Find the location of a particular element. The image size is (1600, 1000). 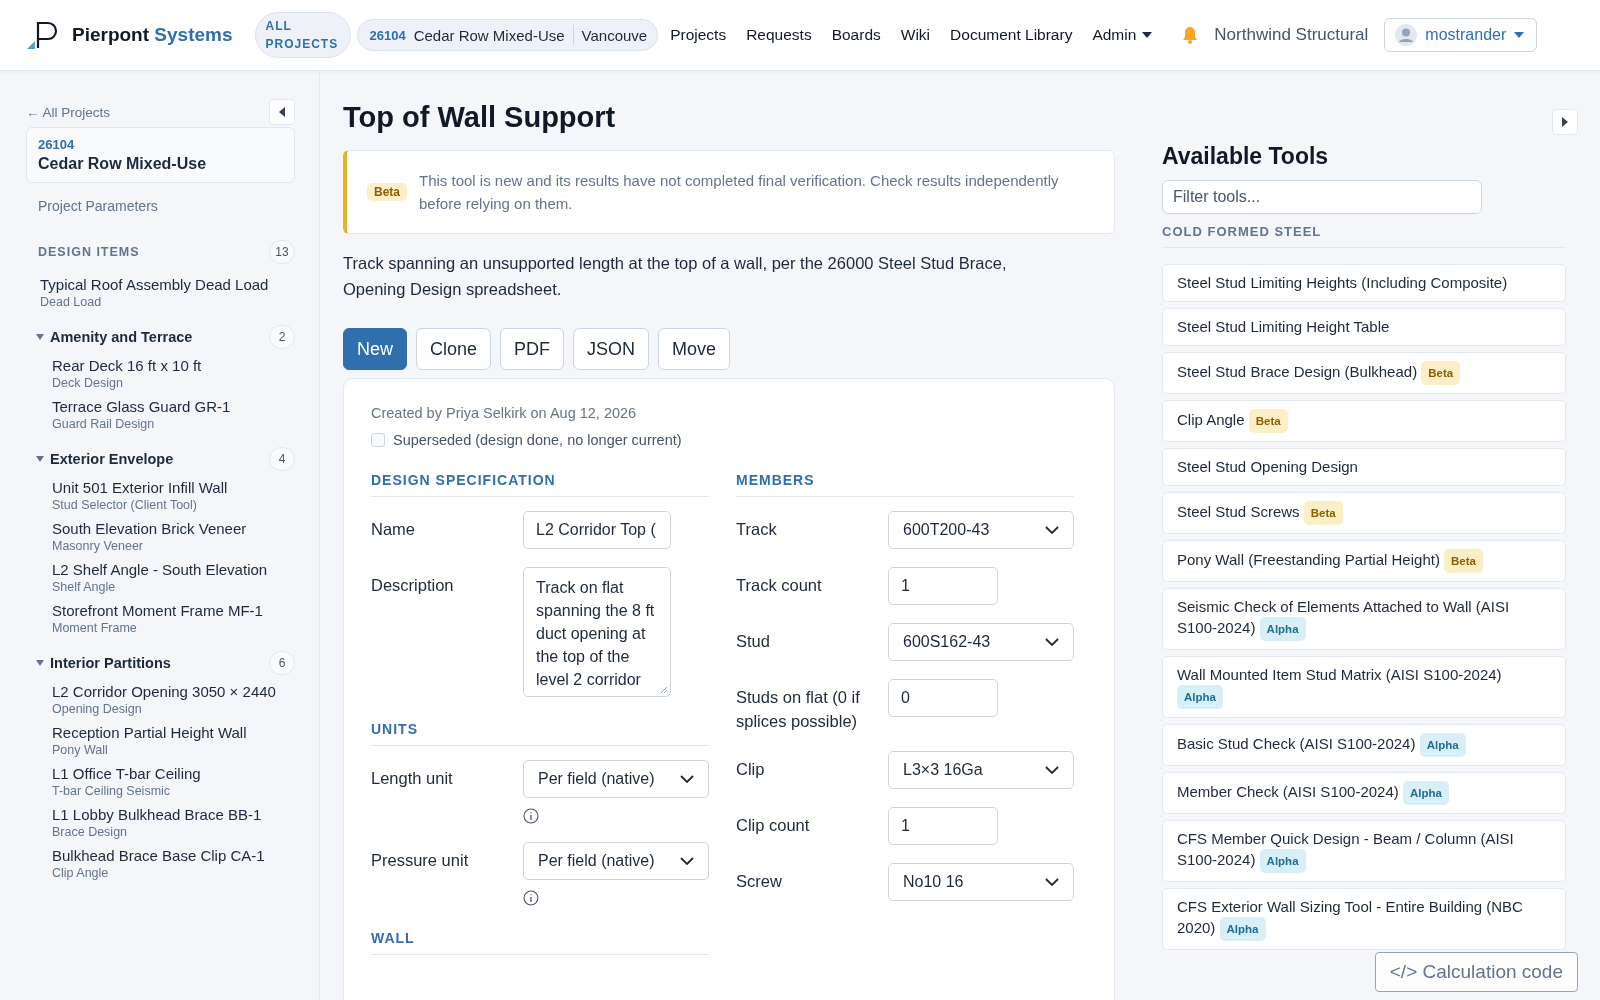

tool-item: CFS Member Quick Design - Beam / Column (AISI S100-2024) Alpha is located at coordinates (1364, 851).